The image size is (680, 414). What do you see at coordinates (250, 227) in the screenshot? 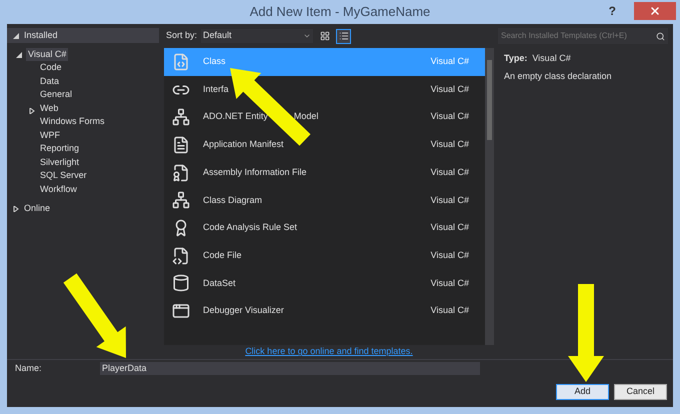
I see `template-name: Code Analysis Rule Set` at bounding box center [250, 227].